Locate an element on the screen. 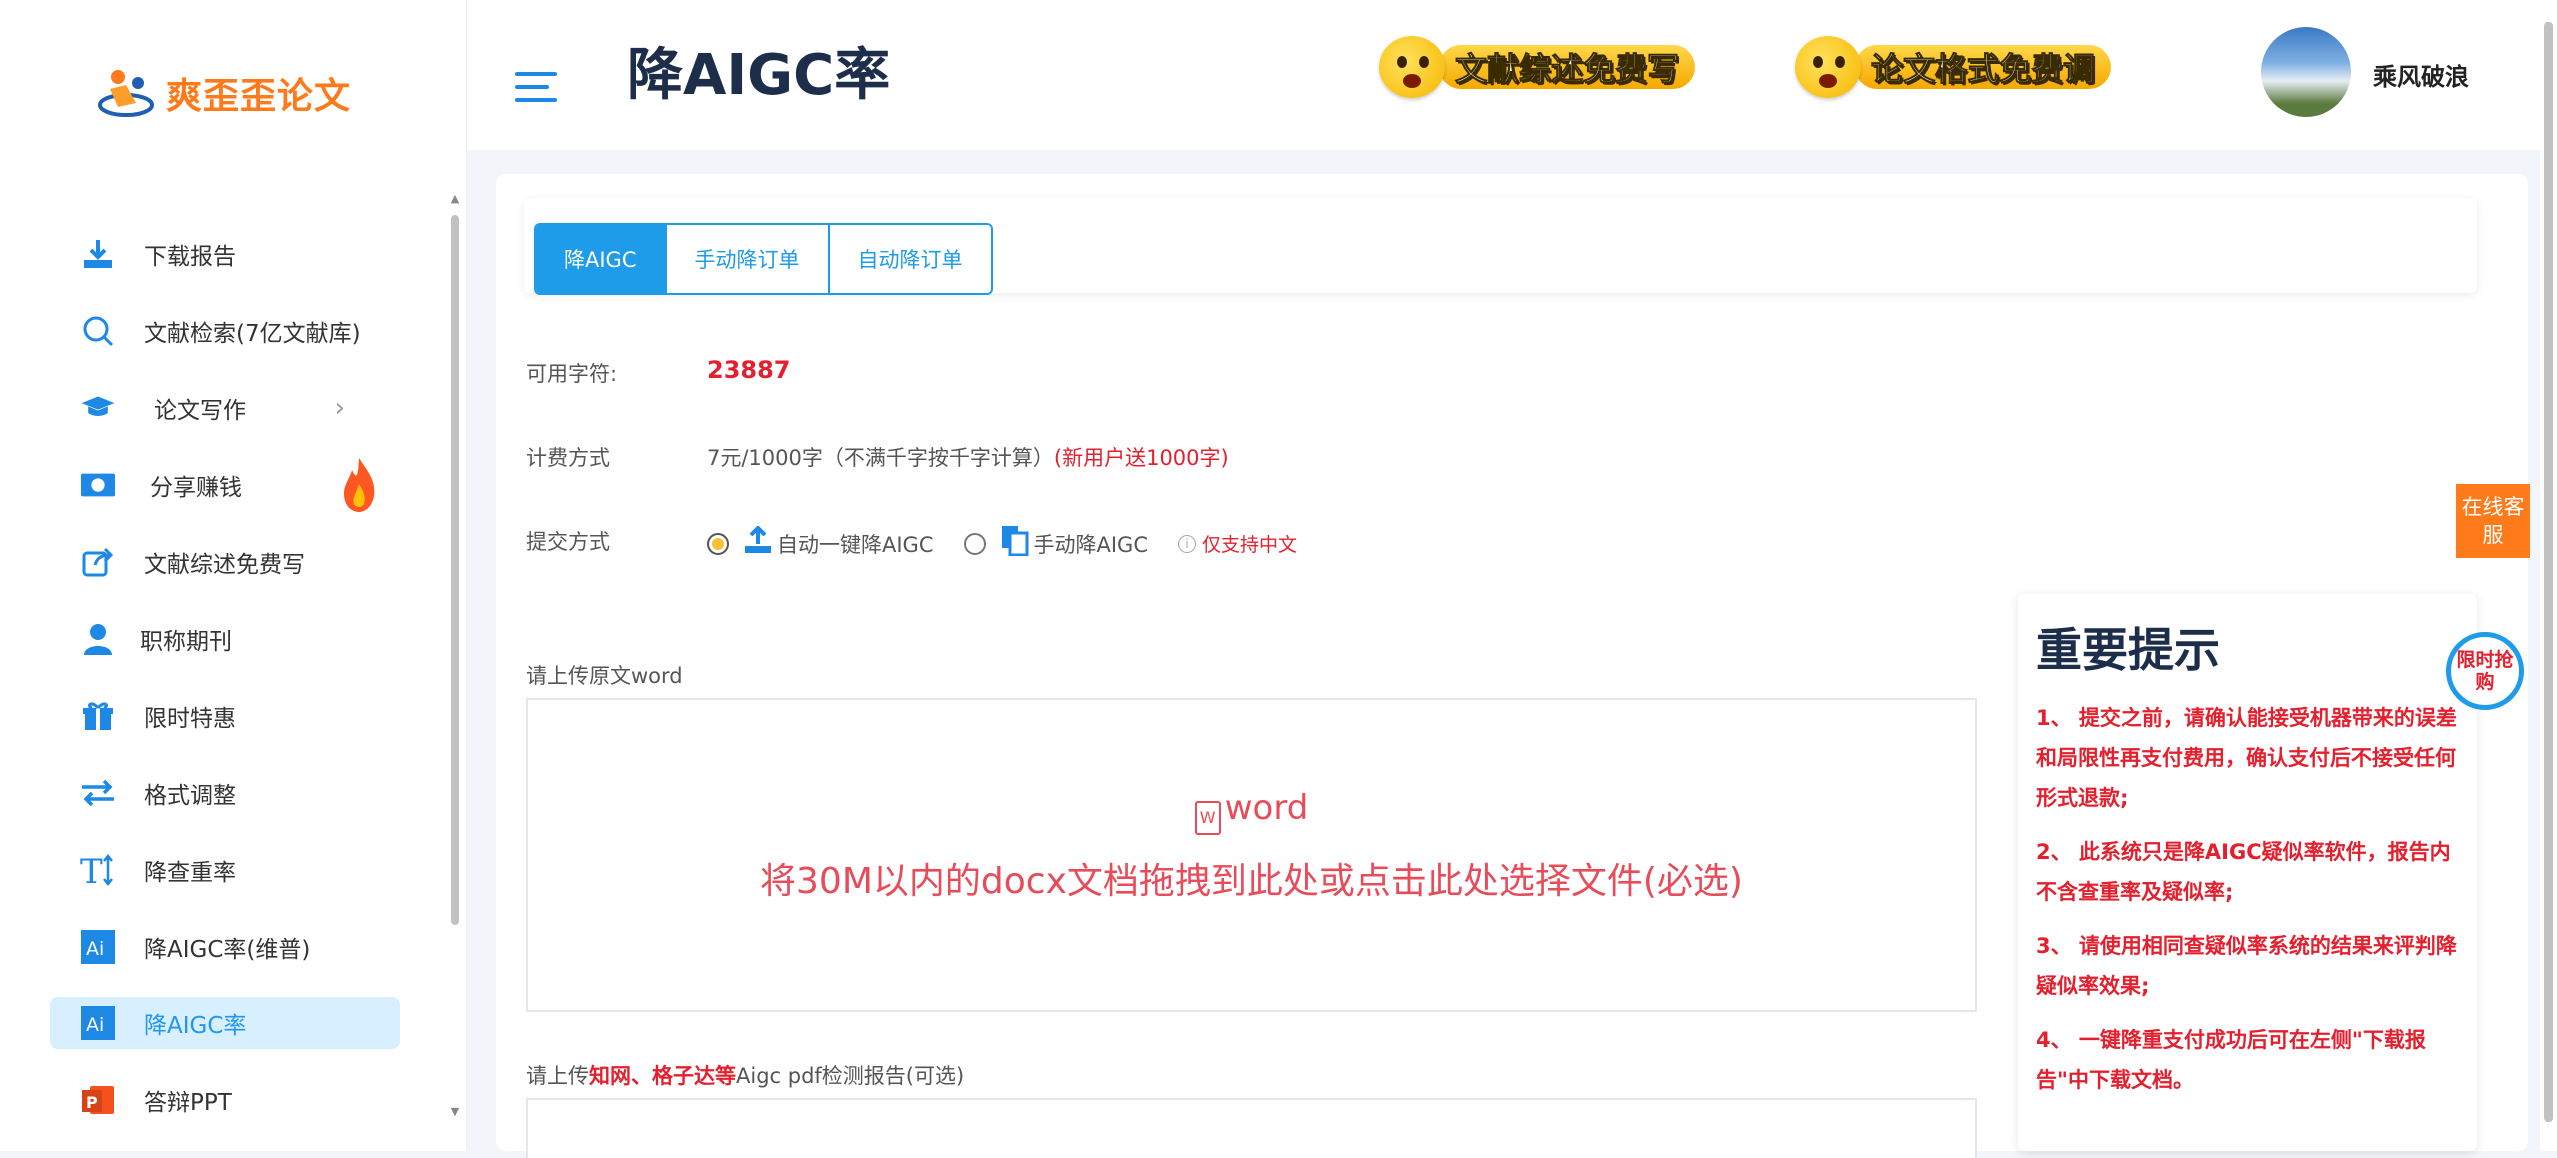 This screenshot has width=2557, height=1158. dropzone-word-label: word is located at coordinates (1266, 808).